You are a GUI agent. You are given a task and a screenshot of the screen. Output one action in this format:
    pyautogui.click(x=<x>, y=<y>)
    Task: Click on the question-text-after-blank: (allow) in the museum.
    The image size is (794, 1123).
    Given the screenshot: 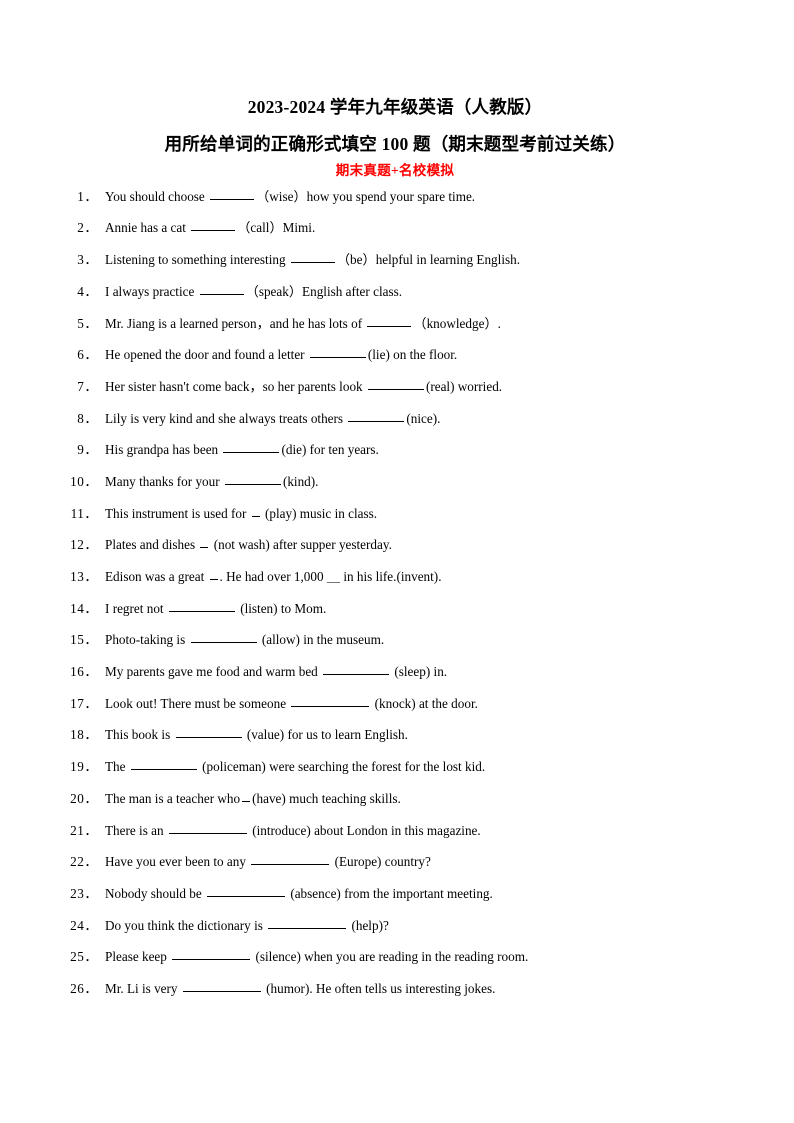 What is the action you would take?
    pyautogui.click(x=321, y=640)
    